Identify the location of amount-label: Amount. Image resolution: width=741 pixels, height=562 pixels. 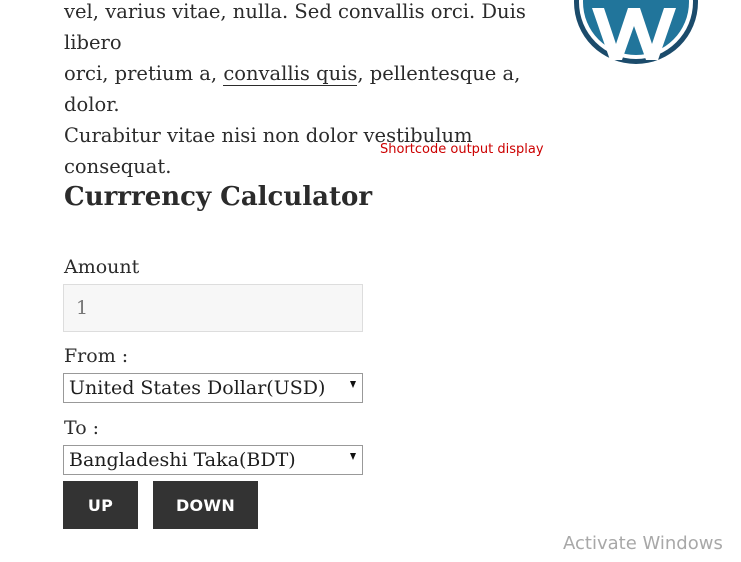
(102, 267).